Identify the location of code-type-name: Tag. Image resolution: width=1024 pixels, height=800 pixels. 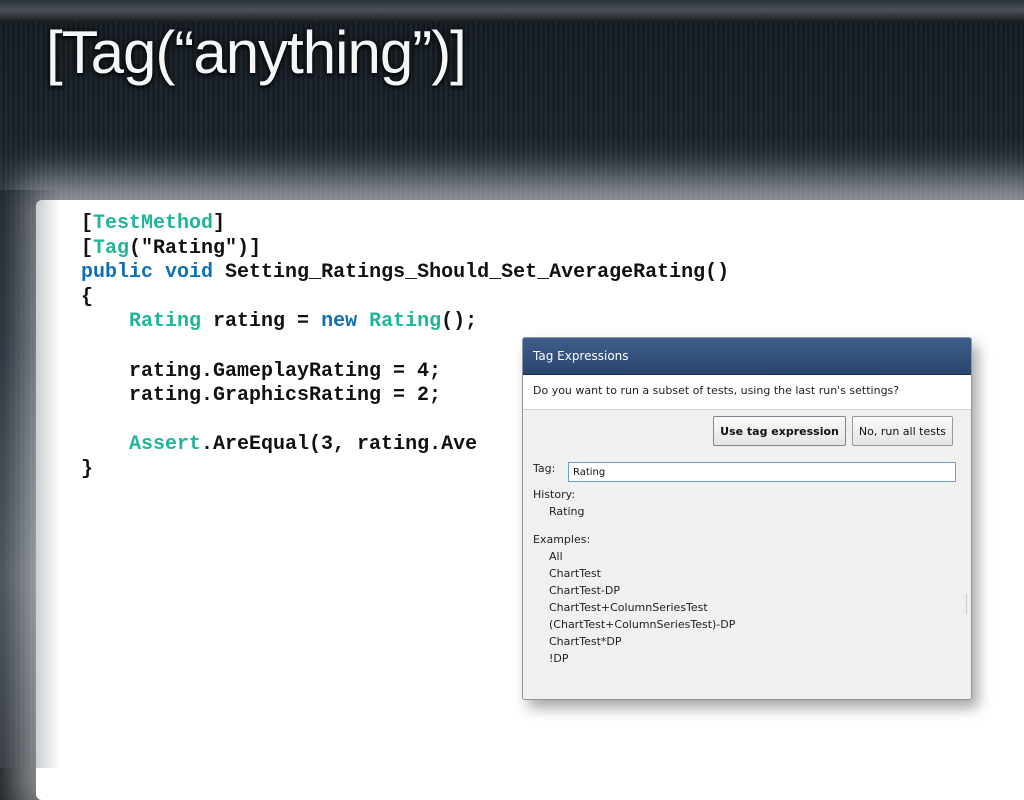
(111, 248).